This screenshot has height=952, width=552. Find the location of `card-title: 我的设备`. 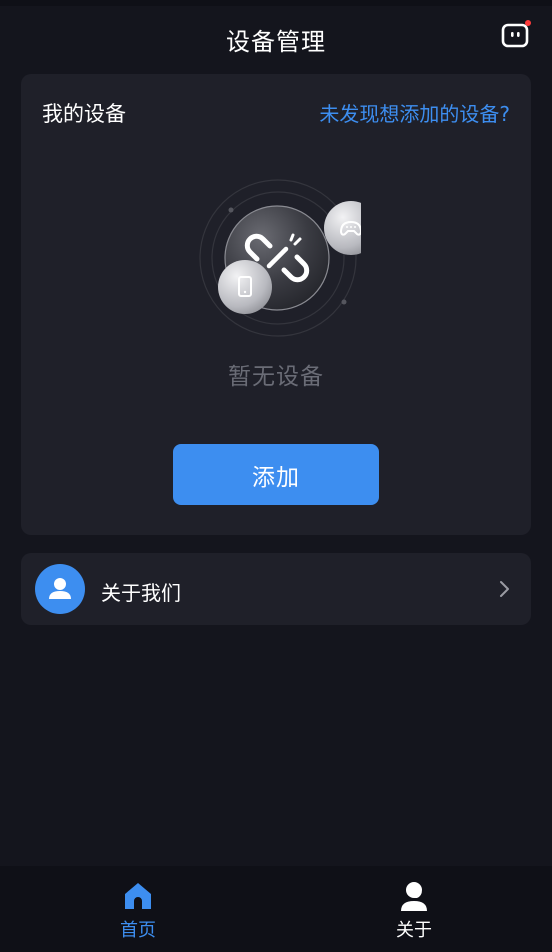

card-title: 我的设备 is located at coordinates (84, 114).